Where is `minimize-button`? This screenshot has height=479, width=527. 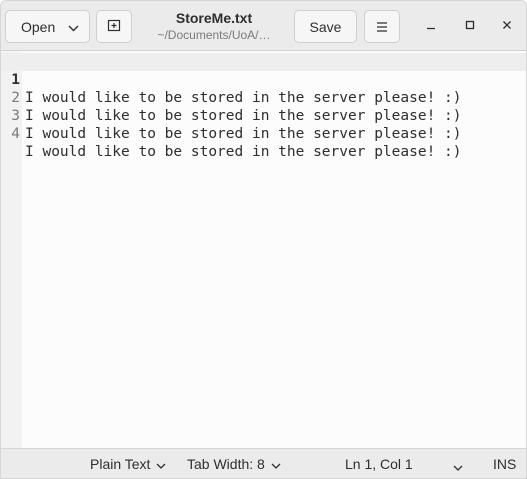
minimize-button is located at coordinates (431, 26).